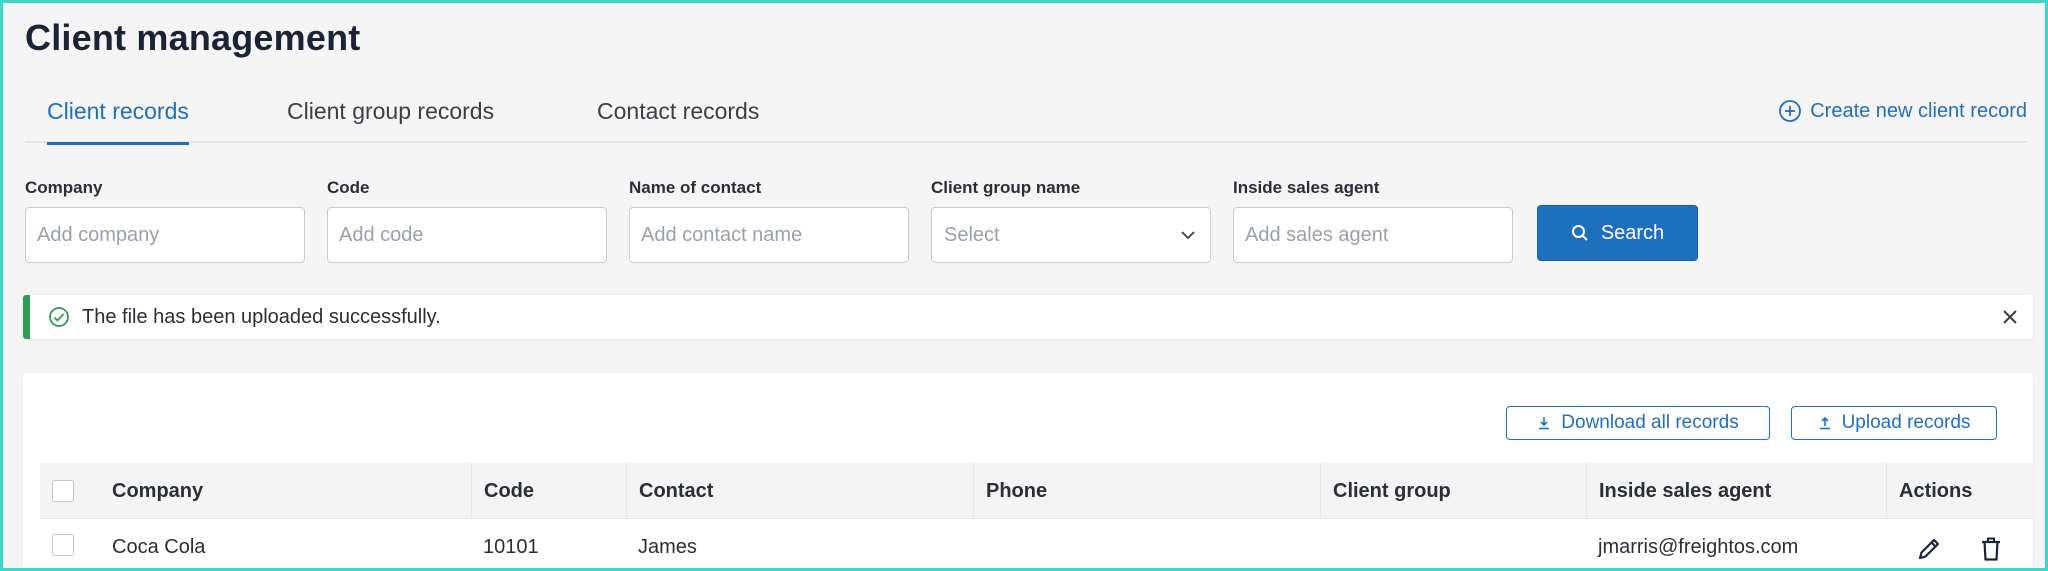 This screenshot has width=2048, height=571. I want to click on chevron-down-icon, so click(1188, 235).